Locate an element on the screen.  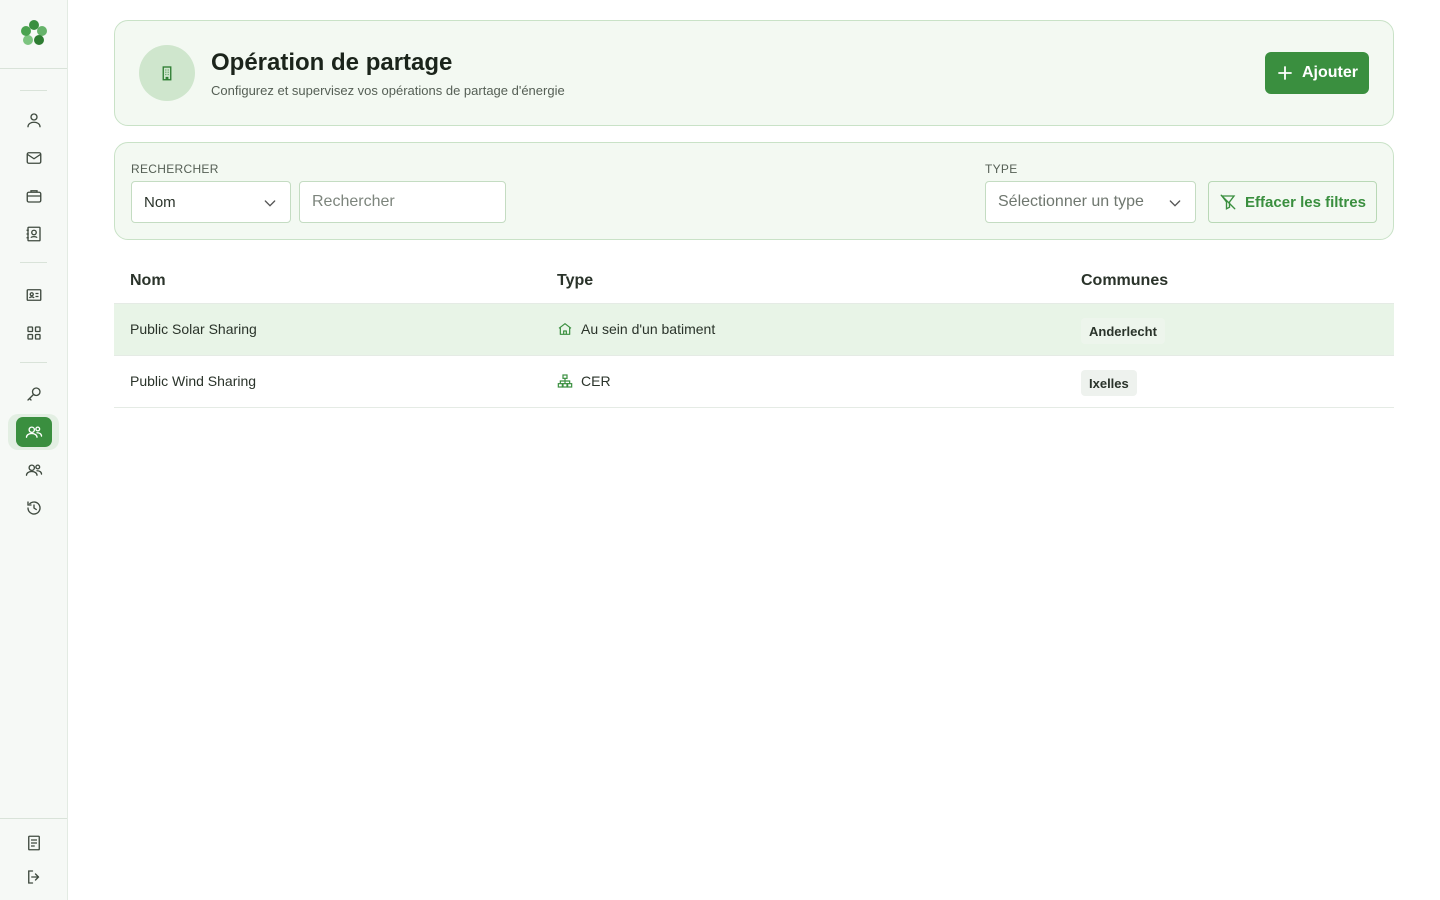
sharing-users-icon is located at coordinates (33, 432).